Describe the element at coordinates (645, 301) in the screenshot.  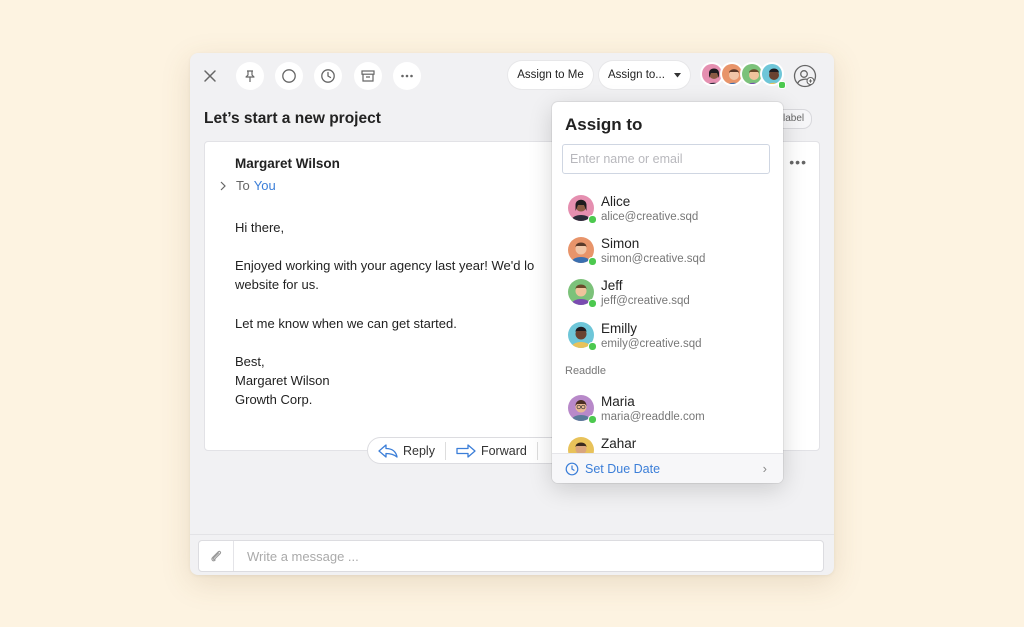
I see `assignee-email: jeff@creative.sqd` at that location.